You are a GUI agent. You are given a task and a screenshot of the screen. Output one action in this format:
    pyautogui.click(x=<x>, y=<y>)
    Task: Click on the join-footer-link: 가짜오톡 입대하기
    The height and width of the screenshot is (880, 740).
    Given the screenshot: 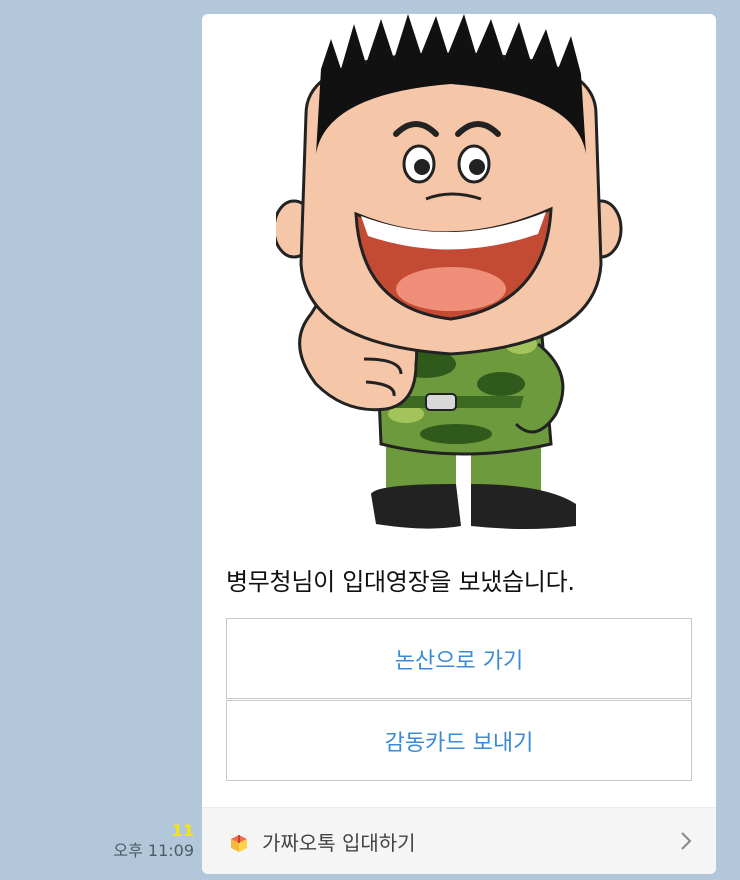 What is the action you would take?
    pyautogui.click(x=459, y=840)
    